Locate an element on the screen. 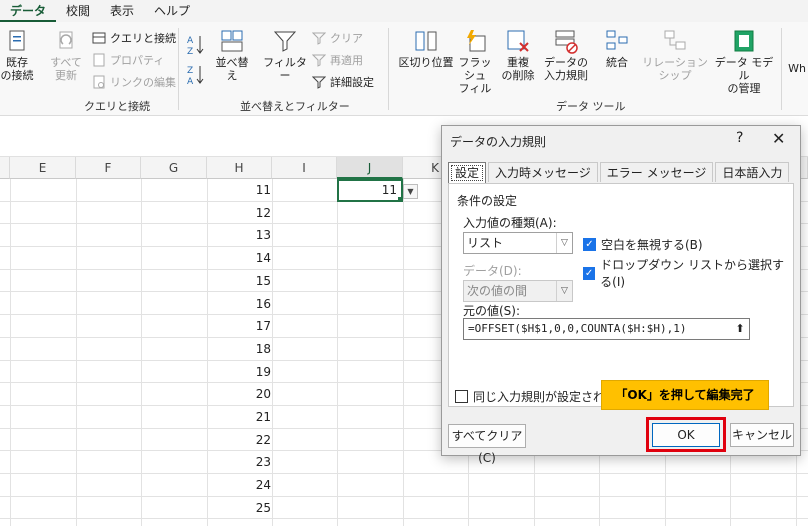  checkmark-icon: ✓ is located at coordinates (589, 273).